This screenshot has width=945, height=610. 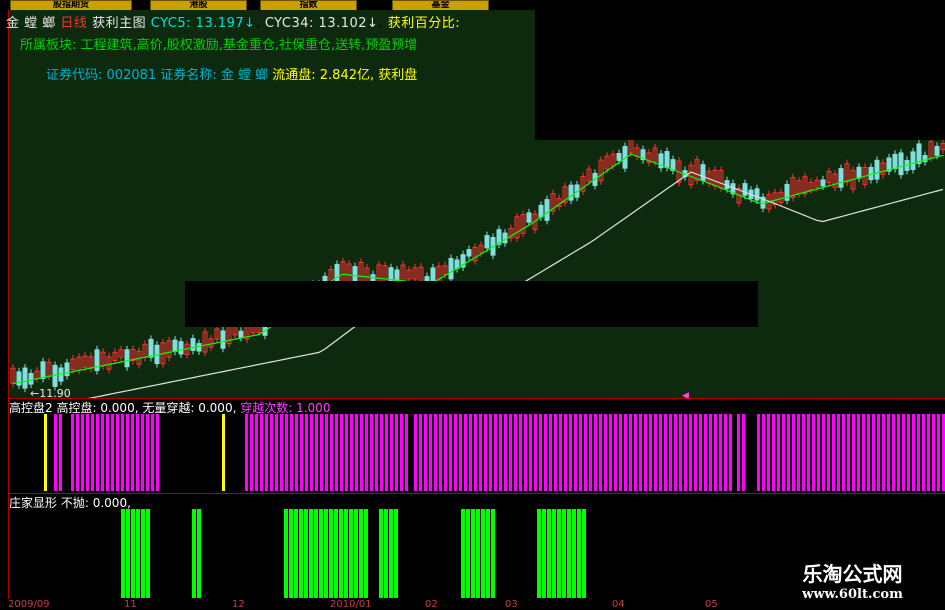 What do you see at coordinates (347, 75) in the screenshot?
I see `float-value: 2.842亿,` at bounding box center [347, 75].